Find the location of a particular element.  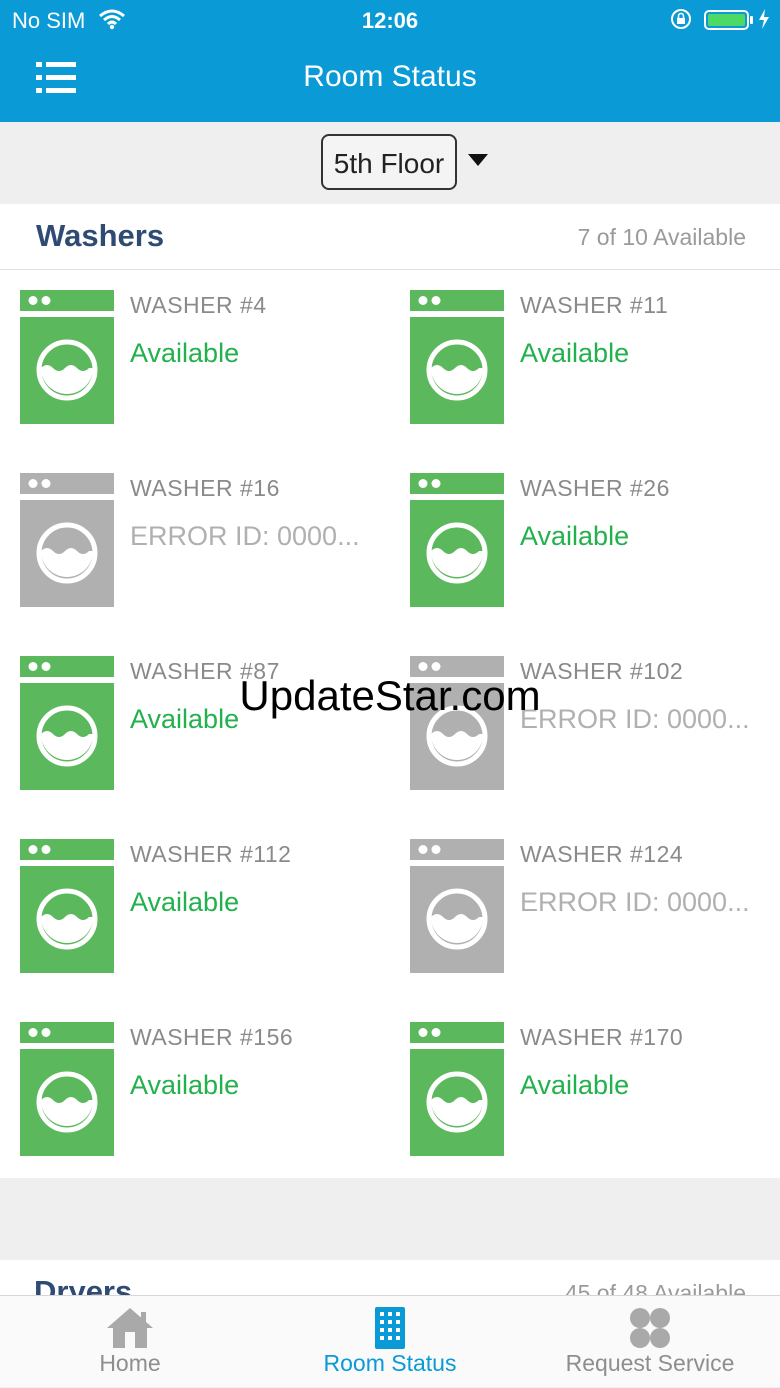

washer-card: WASHER #87 Available is located at coordinates (195, 727).